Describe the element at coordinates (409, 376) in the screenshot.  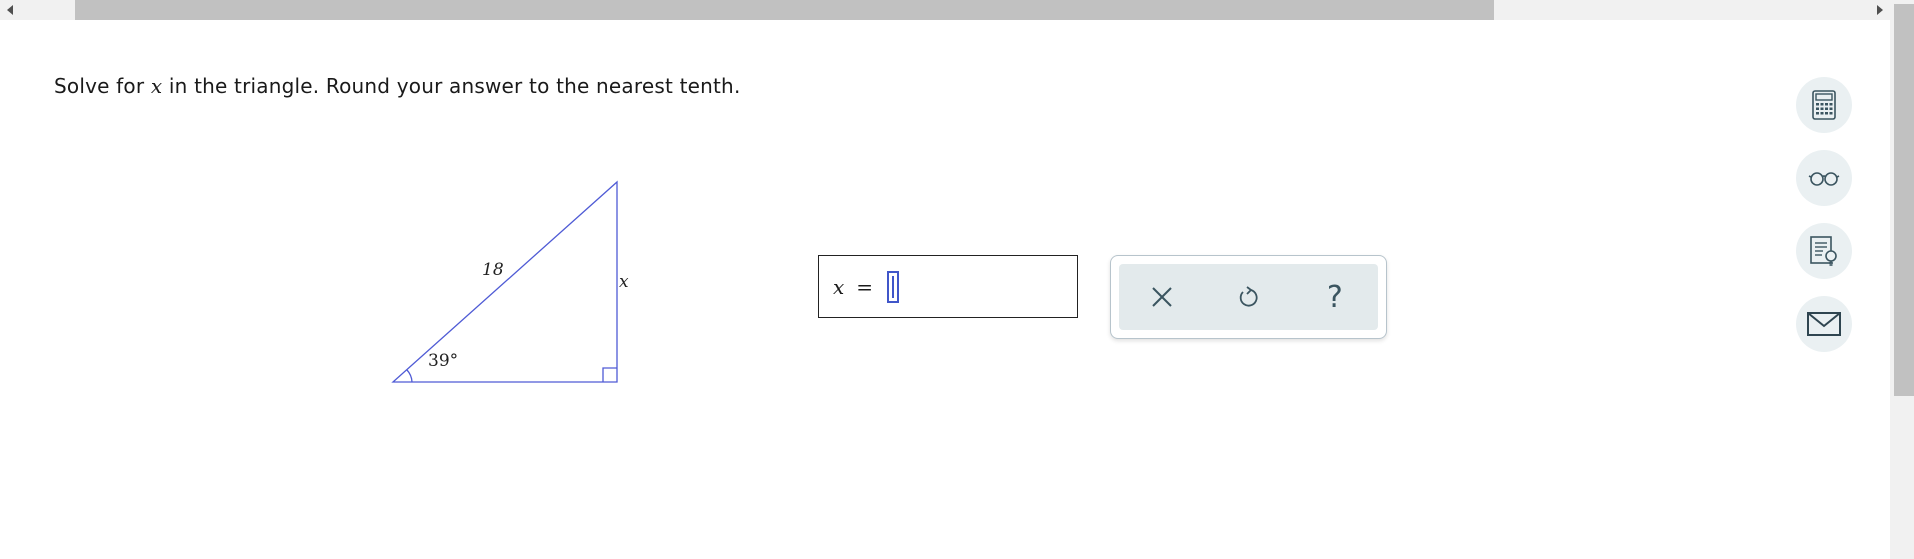
I see `angle-arc` at that location.